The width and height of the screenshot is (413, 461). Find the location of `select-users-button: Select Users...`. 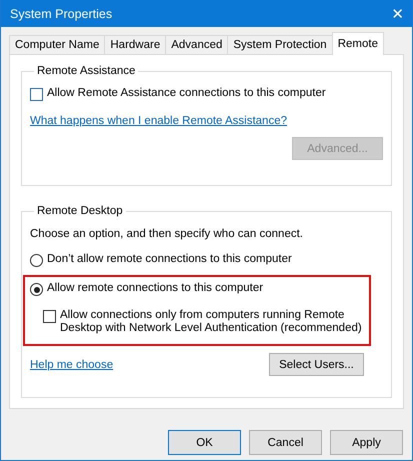

select-users-button: Select Users... is located at coordinates (316, 364).